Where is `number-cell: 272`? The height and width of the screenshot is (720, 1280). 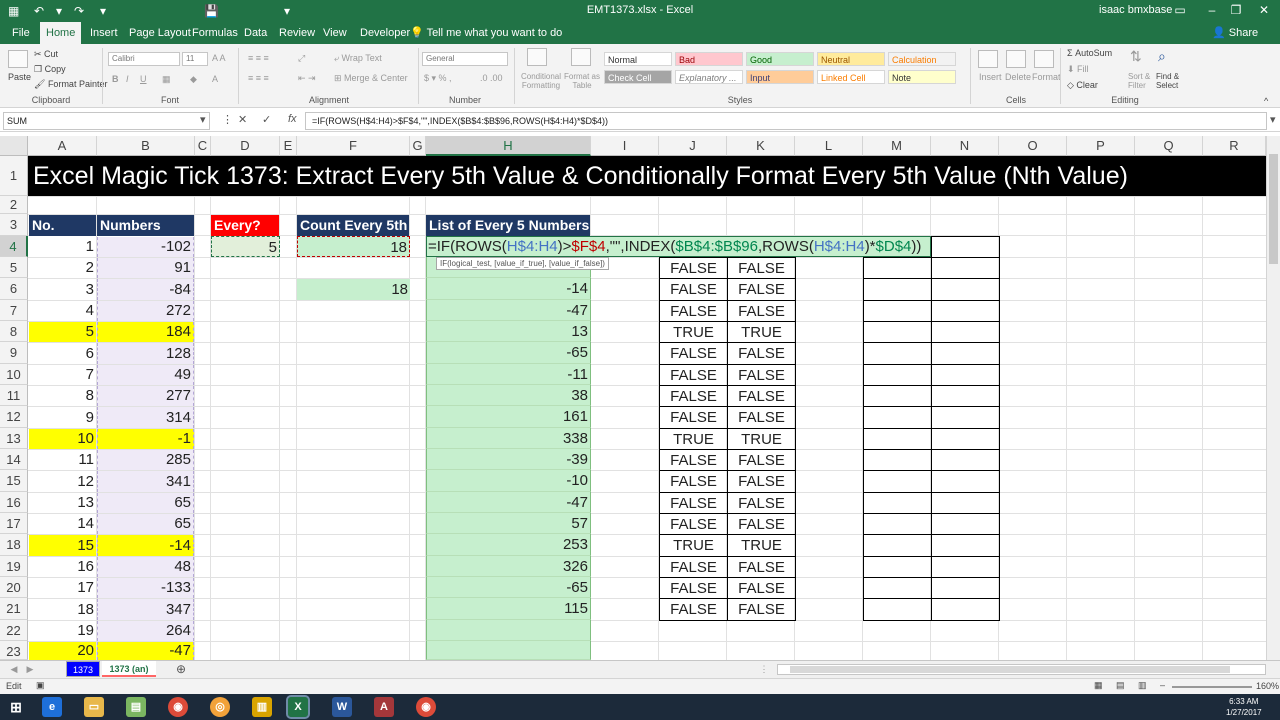 number-cell: 272 is located at coordinates (145, 311).